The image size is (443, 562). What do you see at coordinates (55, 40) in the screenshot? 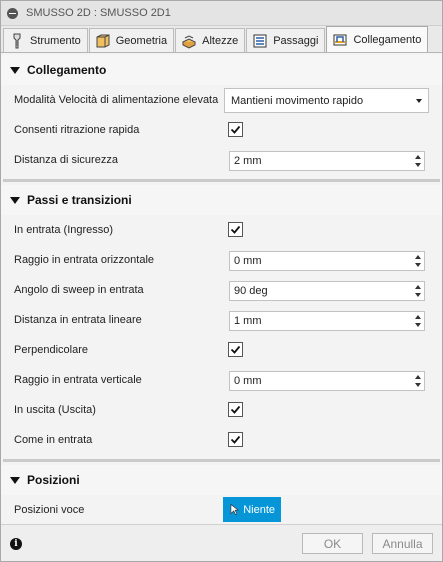
I see `tab-label: Strumento` at bounding box center [55, 40].